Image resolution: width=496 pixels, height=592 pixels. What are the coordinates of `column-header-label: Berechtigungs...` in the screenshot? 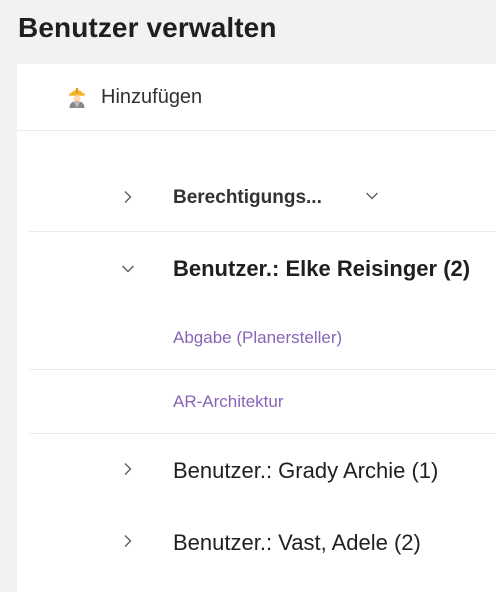 It's located at (247, 198).